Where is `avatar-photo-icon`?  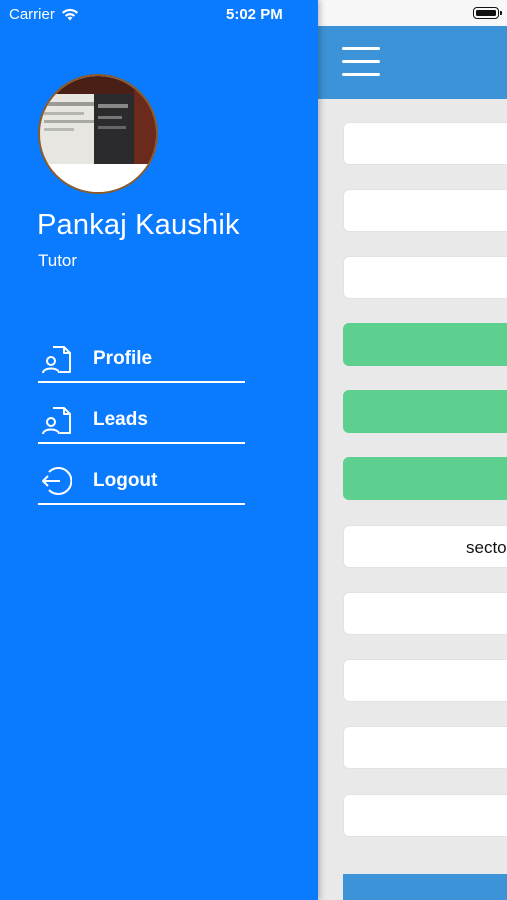 avatar-photo-icon is located at coordinates (98, 134).